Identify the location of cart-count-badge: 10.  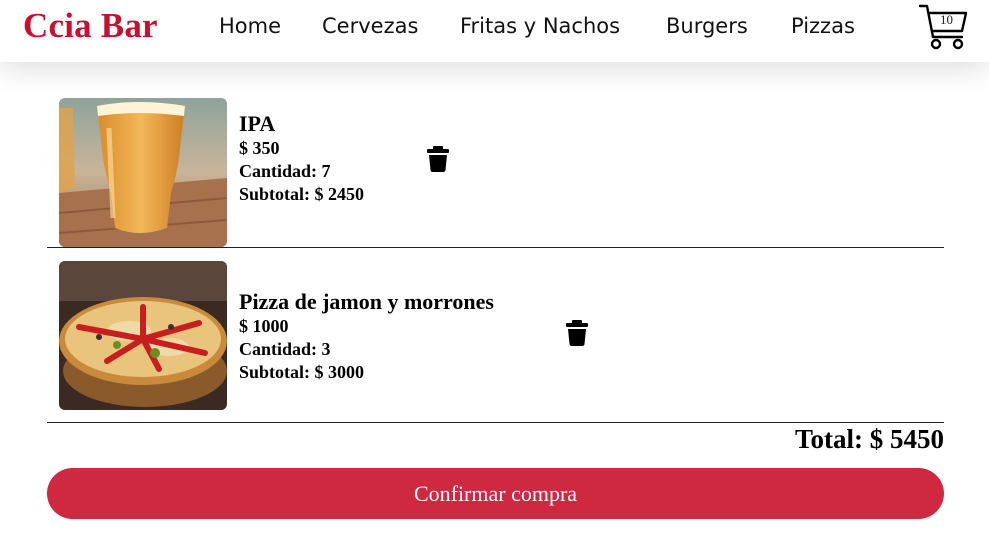
(946, 19).